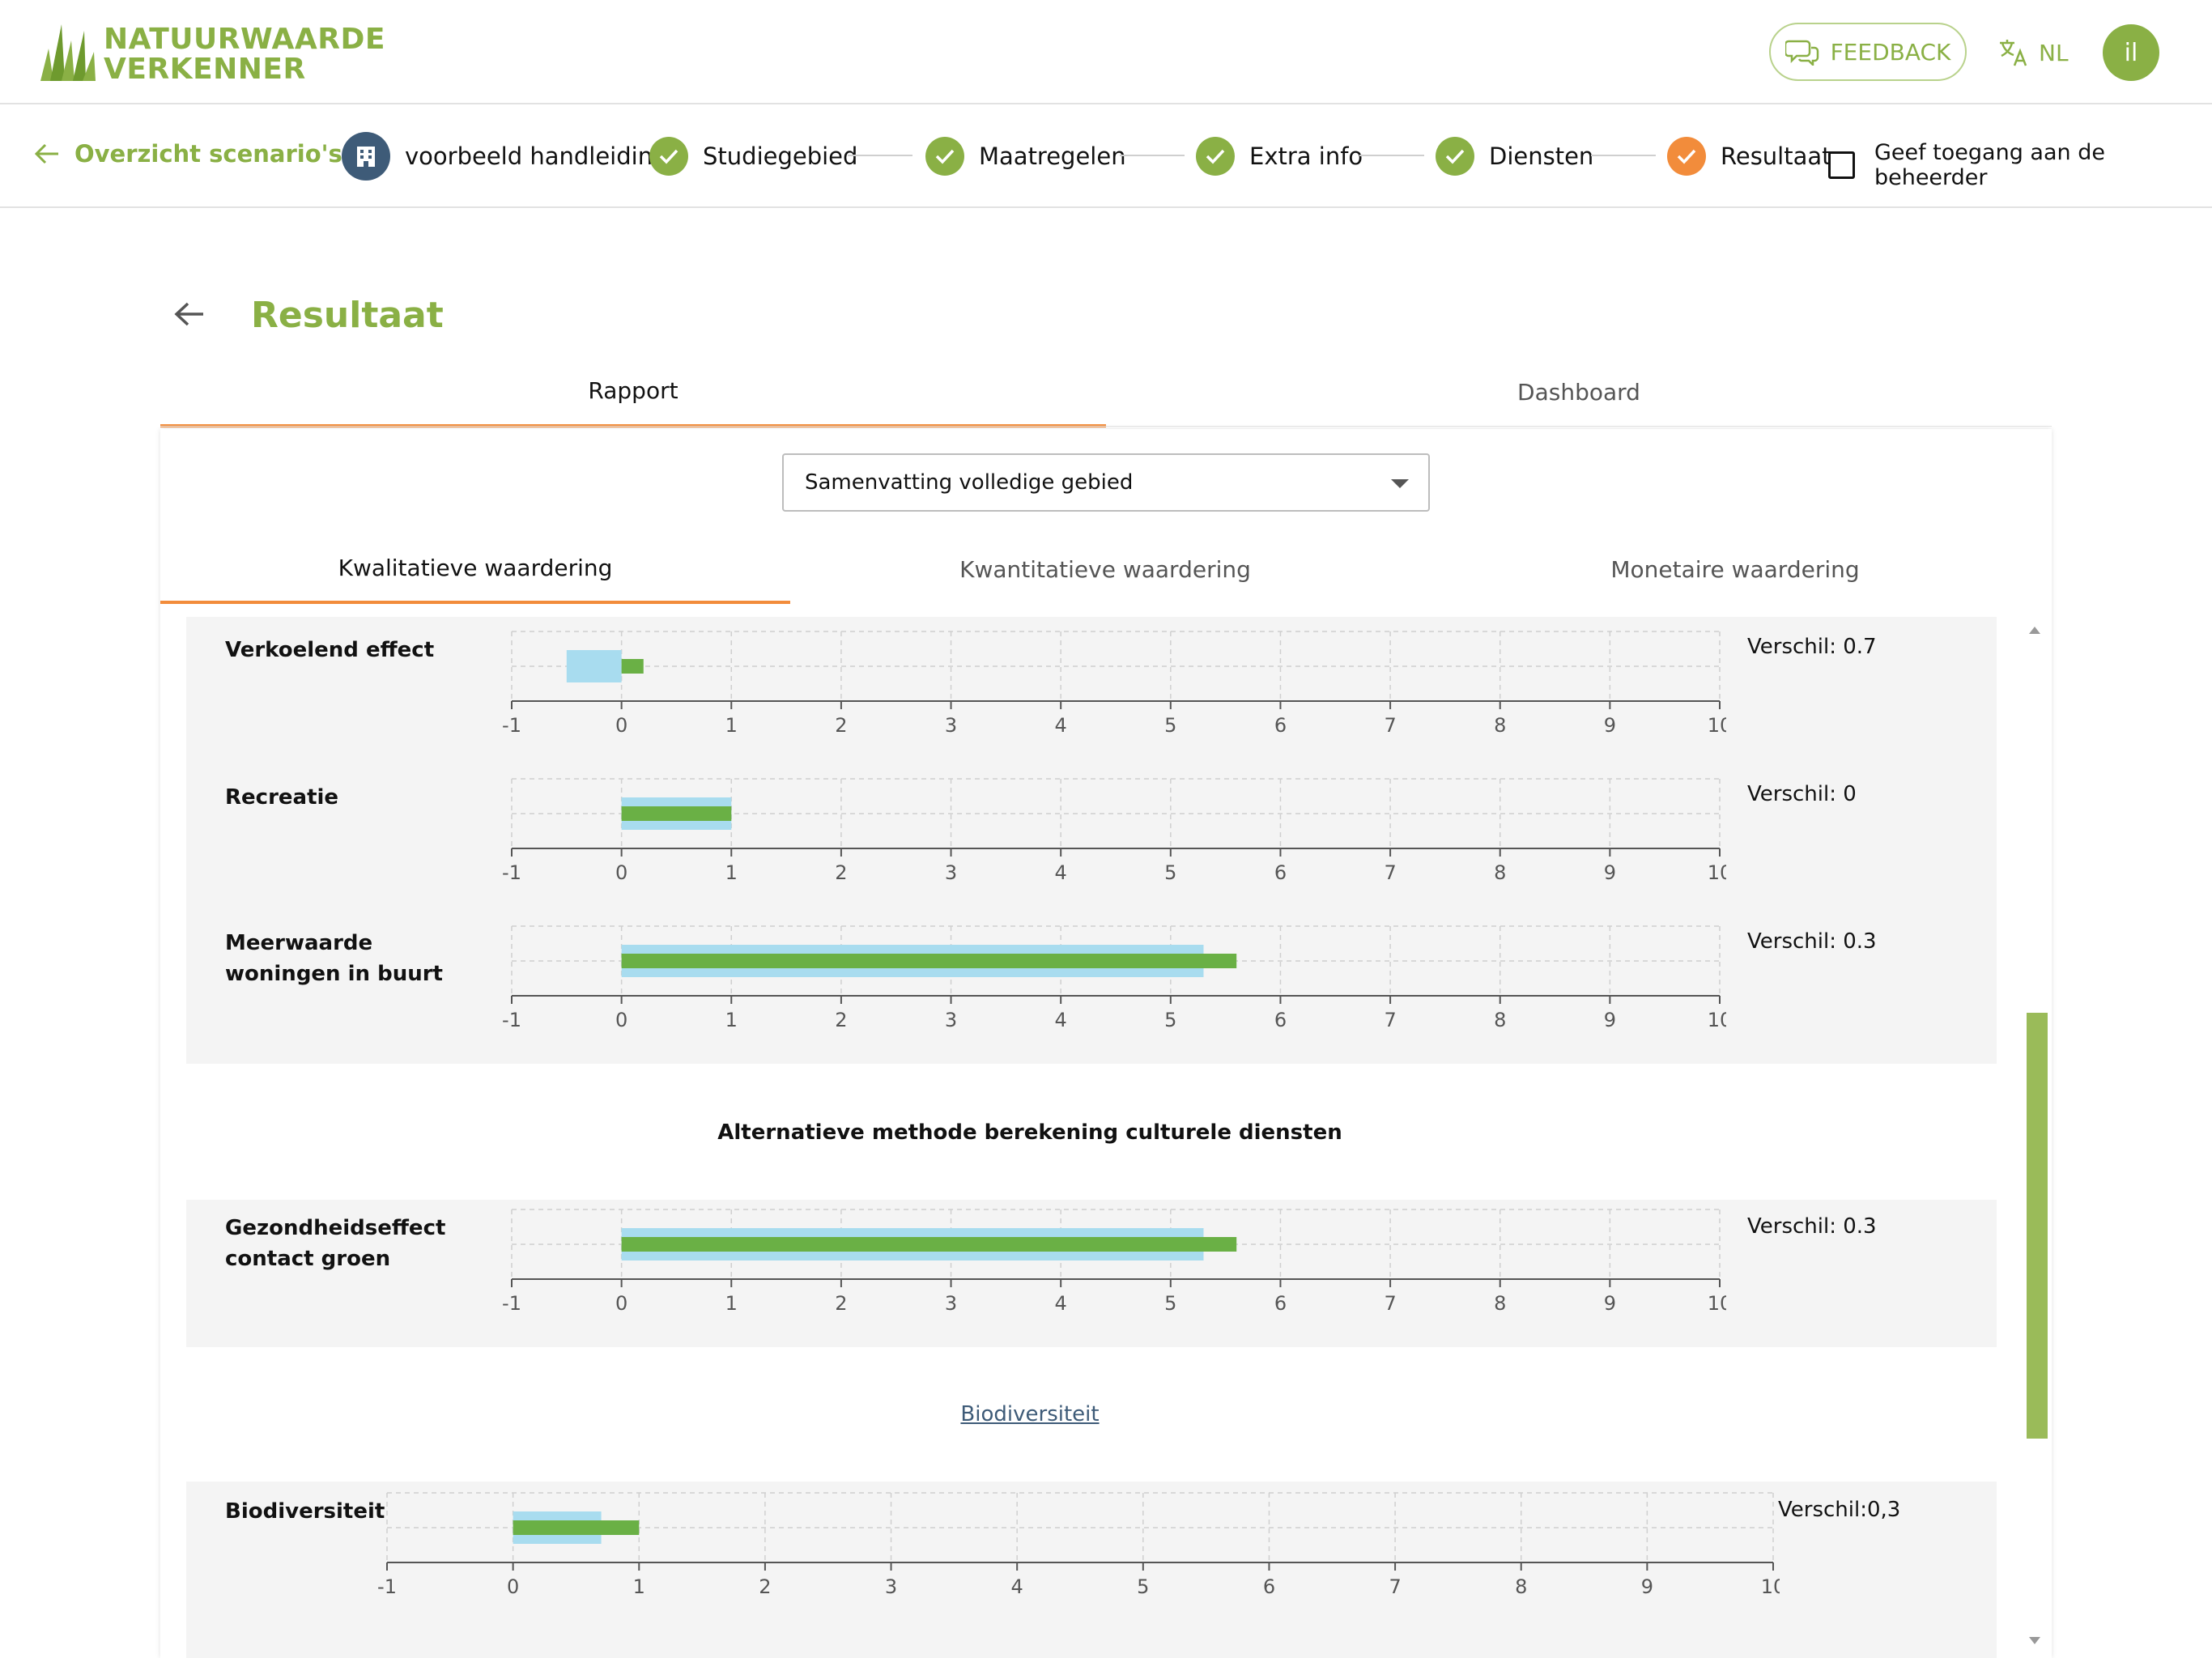 This screenshot has height=1658, width=2212. I want to click on step-extra-info: Extra info, so click(1280, 156).